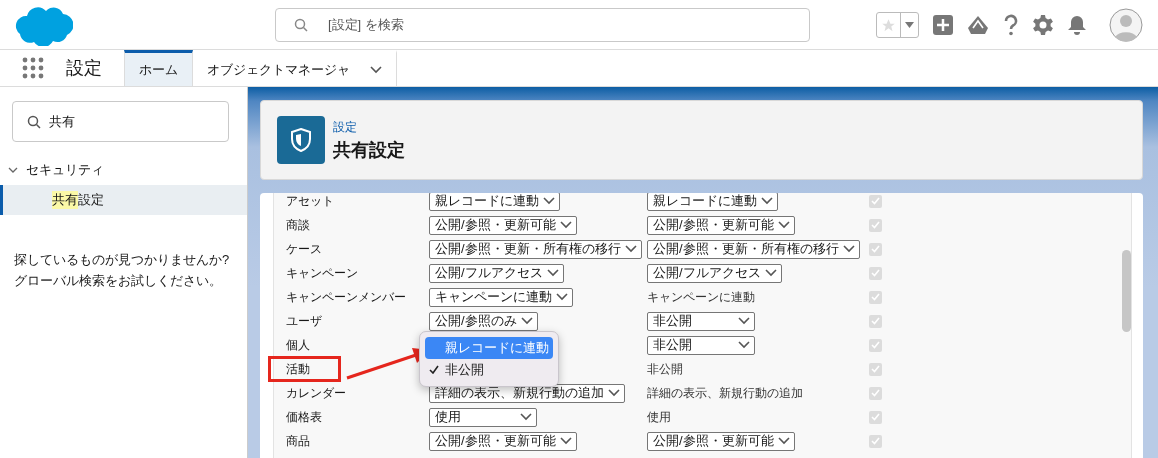  I want to click on object-label: ユーザ, so click(304, 321).